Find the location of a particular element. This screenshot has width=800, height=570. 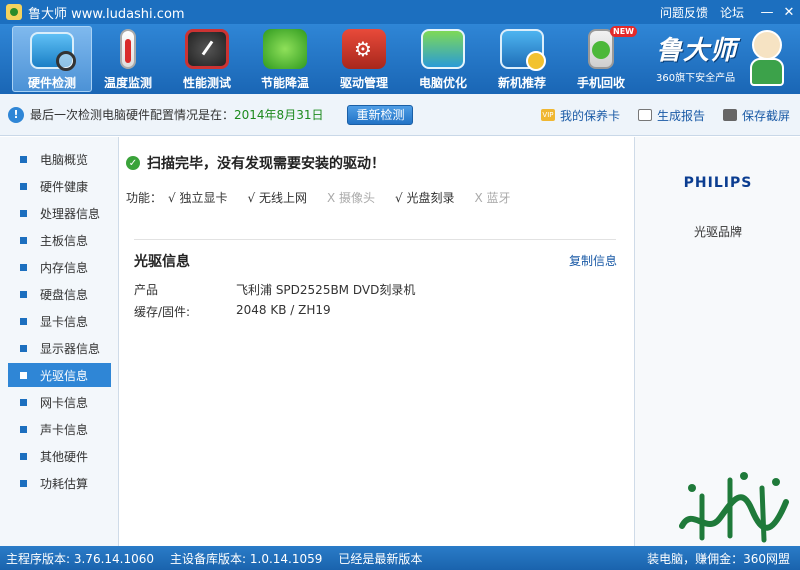

save-screenshot-link: 保存截屏 is located at coordinates (756, 115).